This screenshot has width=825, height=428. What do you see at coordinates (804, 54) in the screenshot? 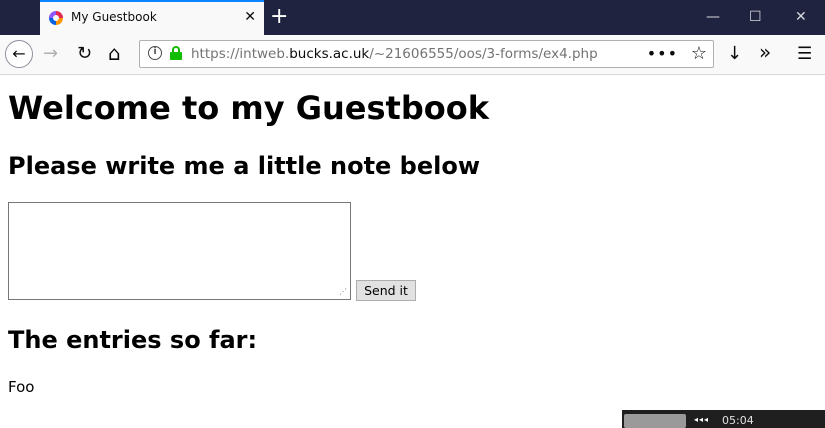
I see `hamburger-menu-icon: ☰` at bounding box center [804, 54].